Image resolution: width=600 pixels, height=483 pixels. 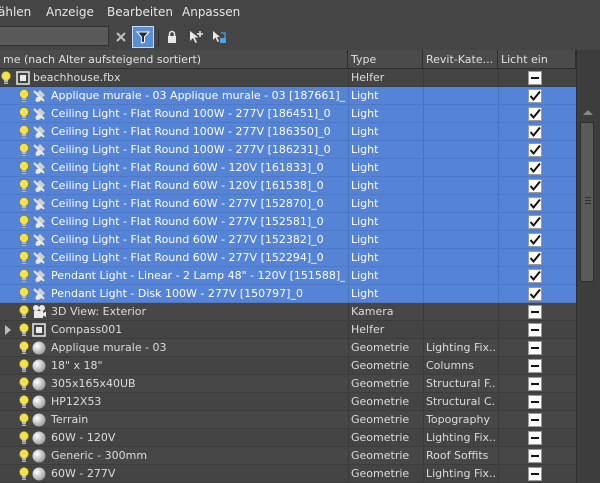 I want to click on menu-bearbeiten: Bearbeiten, so click(x=140, y=12).